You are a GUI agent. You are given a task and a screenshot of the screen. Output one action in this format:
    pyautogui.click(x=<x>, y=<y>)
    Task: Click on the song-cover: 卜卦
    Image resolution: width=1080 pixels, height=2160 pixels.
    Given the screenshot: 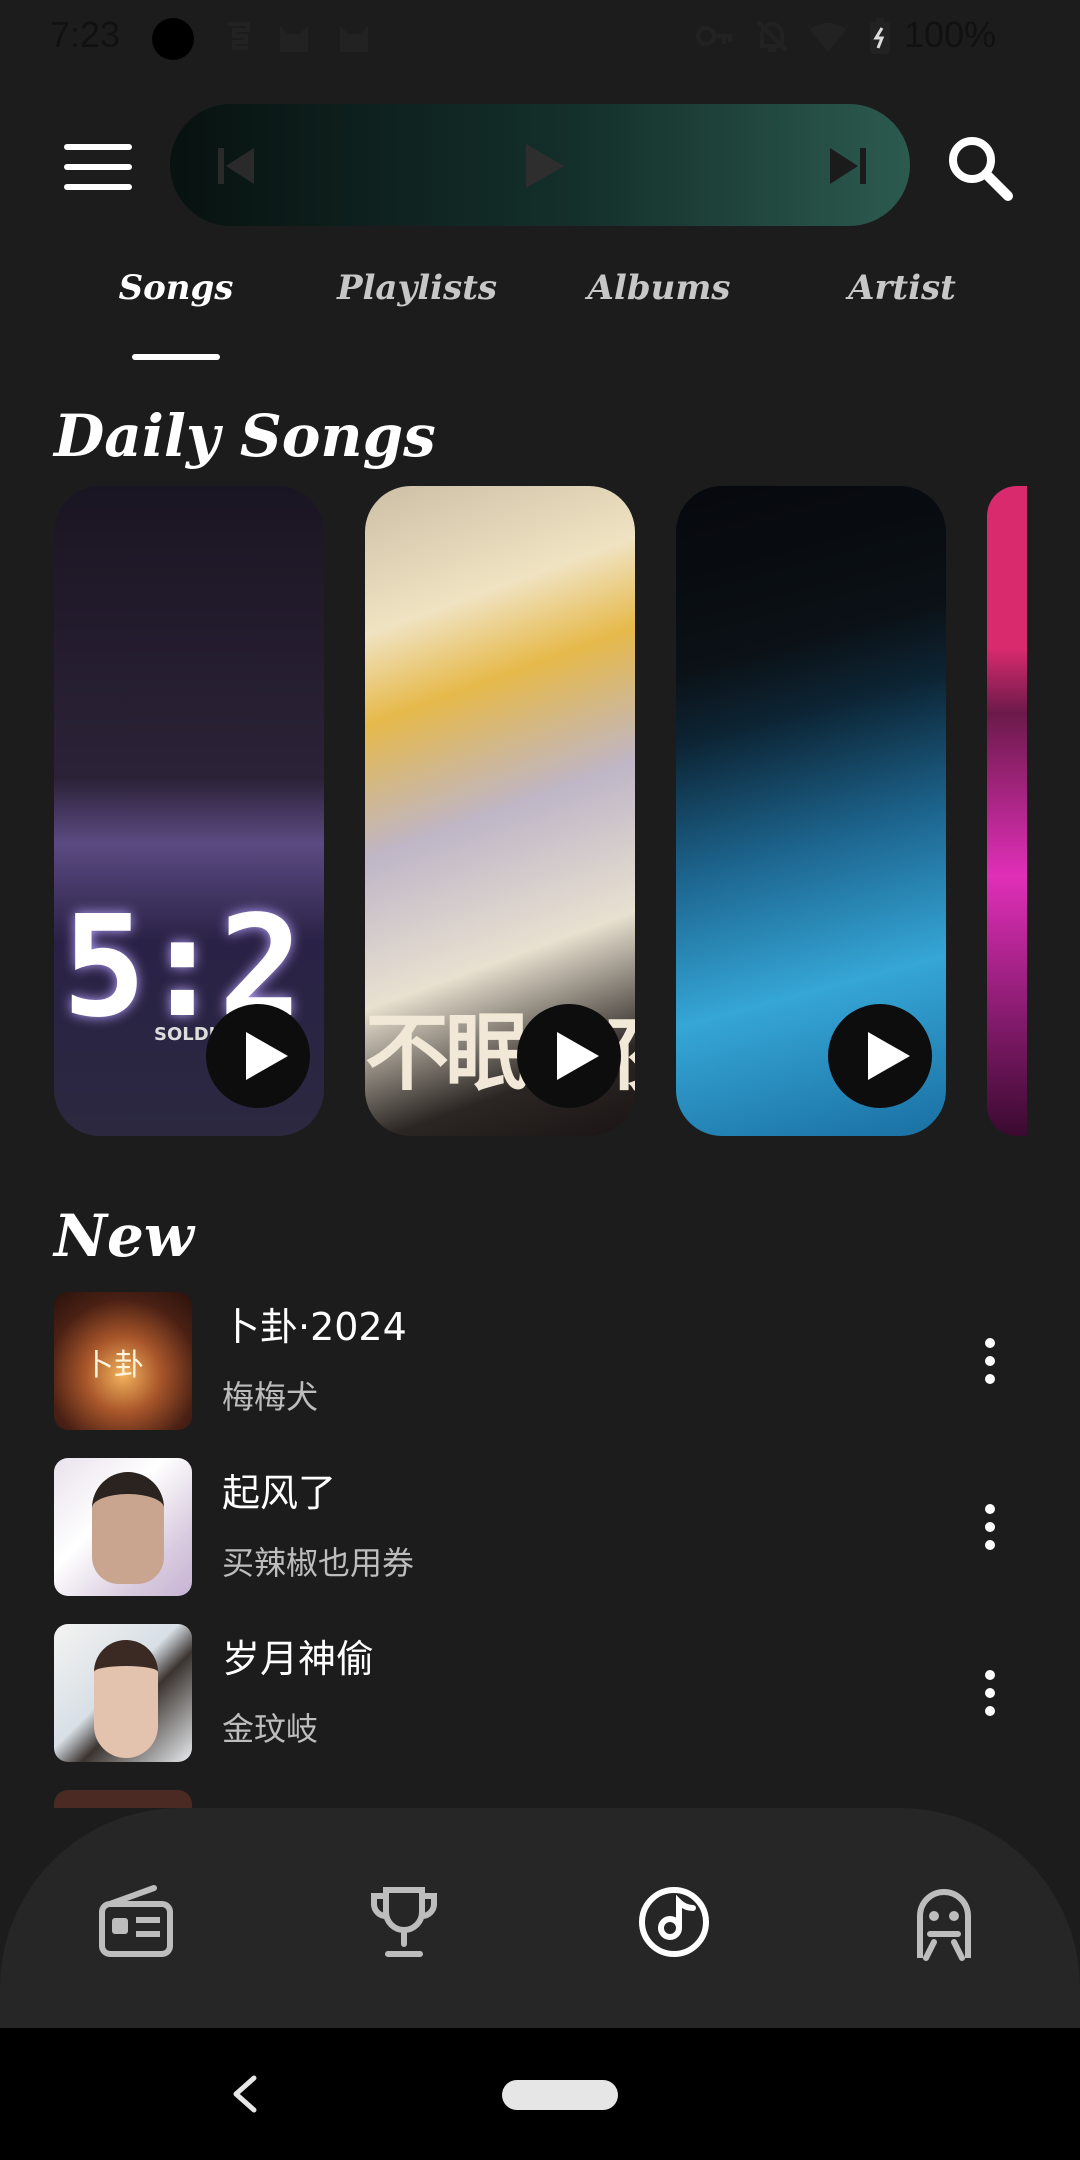 What is the action you would take?
    pyautogui.click(x=123, y=1361)
    